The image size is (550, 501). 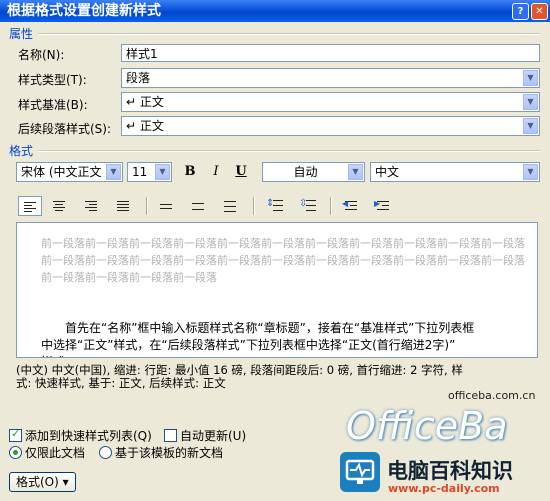 What do you see at coordinates (213, 436) in the screenshot?
I see `auto-update-label: 自动更新(U)` at bounding box center [213, 436].